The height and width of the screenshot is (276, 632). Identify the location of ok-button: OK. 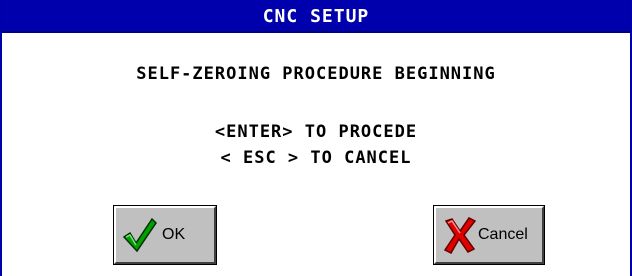
(165, 235).